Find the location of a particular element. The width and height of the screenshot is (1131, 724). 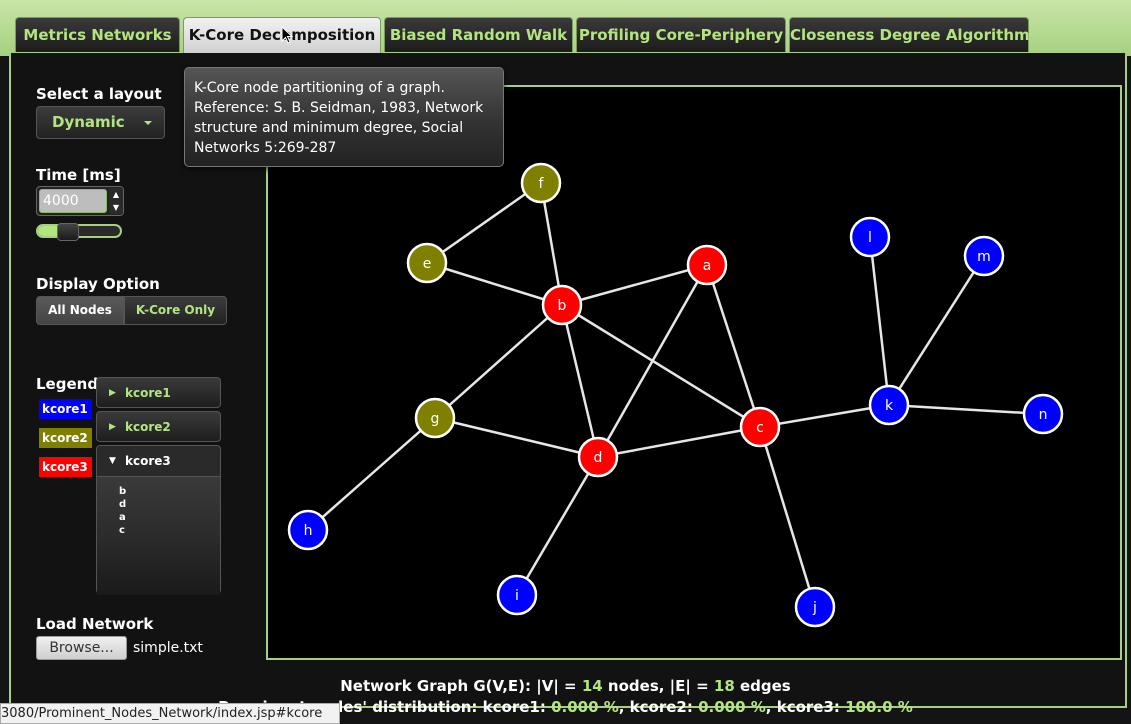

spinner-up-icon: ▲ is located at coordinates (116, 194).